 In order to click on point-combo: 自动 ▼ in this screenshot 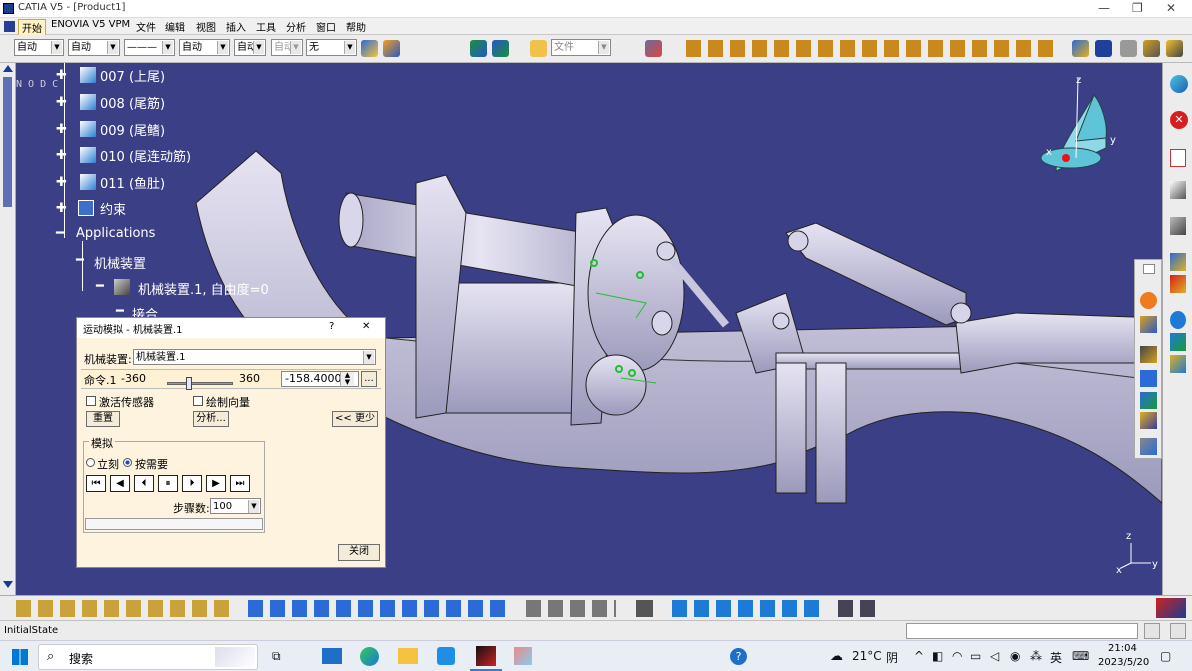, I will do `click(250, 47)`.